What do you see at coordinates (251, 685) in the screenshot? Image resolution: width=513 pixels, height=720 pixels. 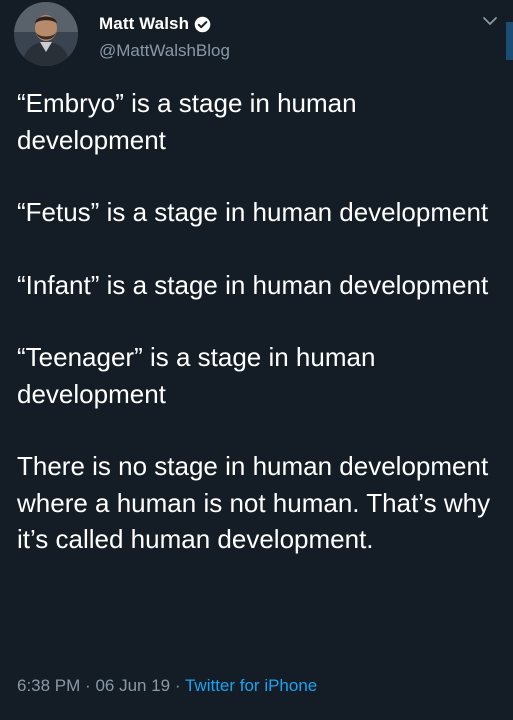 I see `tweet-source-link: Twitter for iPhone` at bounding box center [251, 685].